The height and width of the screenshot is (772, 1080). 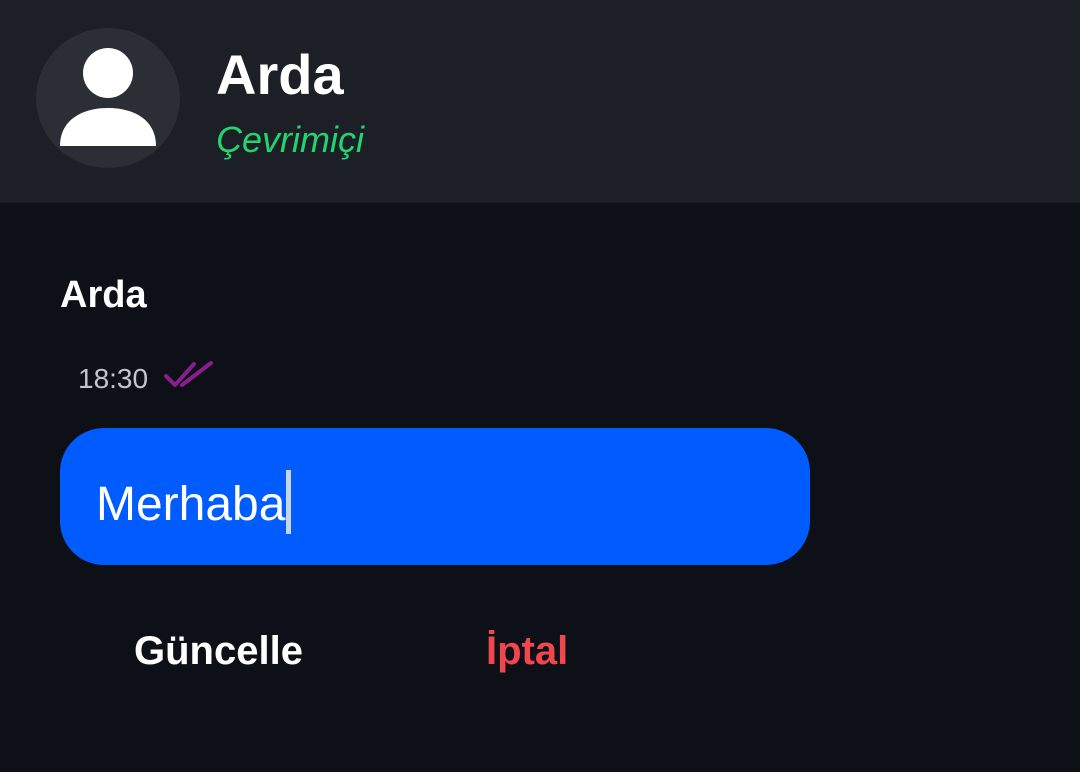 What do you see at coordinates (188, 374) in the screenshot?
I see `double-check-icon` at bounding box center [188, 374].